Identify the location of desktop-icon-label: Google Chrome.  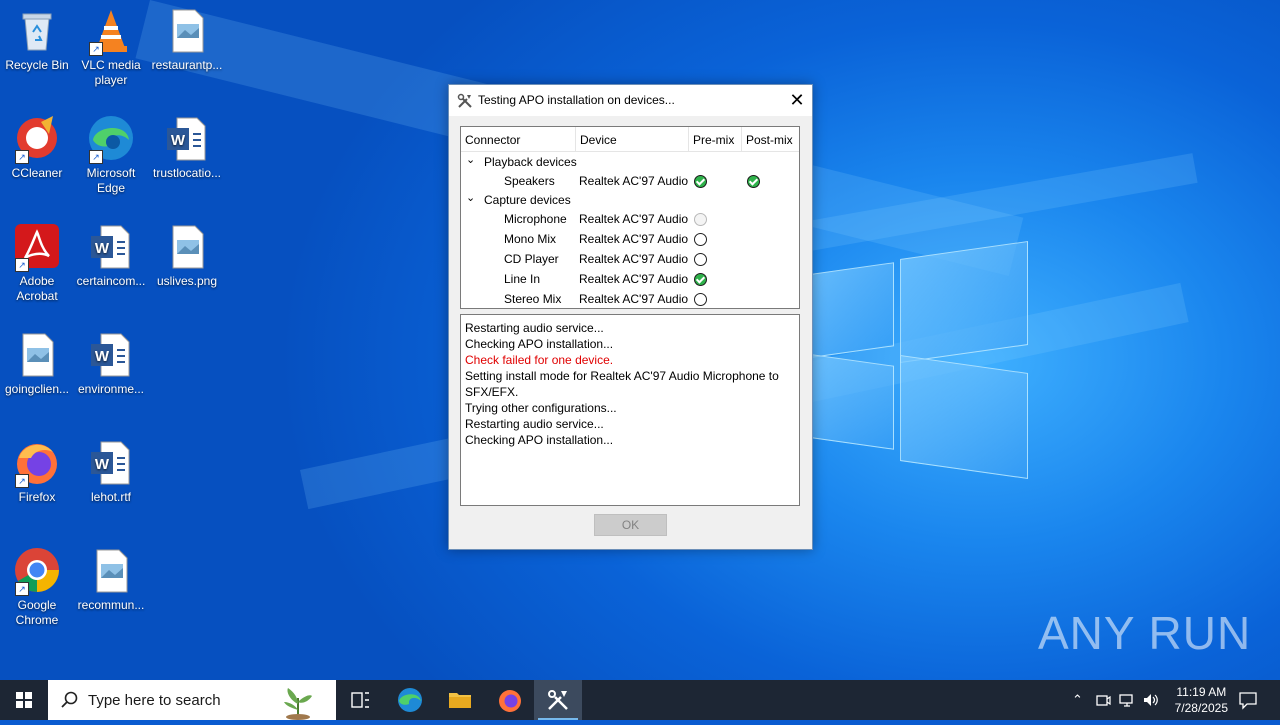
(37, 612).